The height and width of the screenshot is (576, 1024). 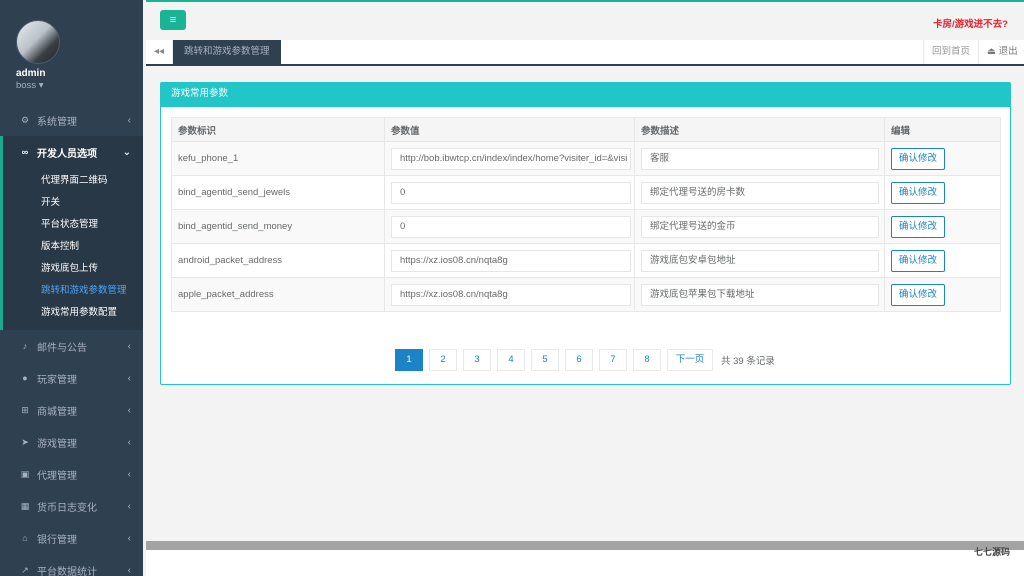 I want to click on sidebar-item-label: 开发人员选项, so click(x=67, y=154).